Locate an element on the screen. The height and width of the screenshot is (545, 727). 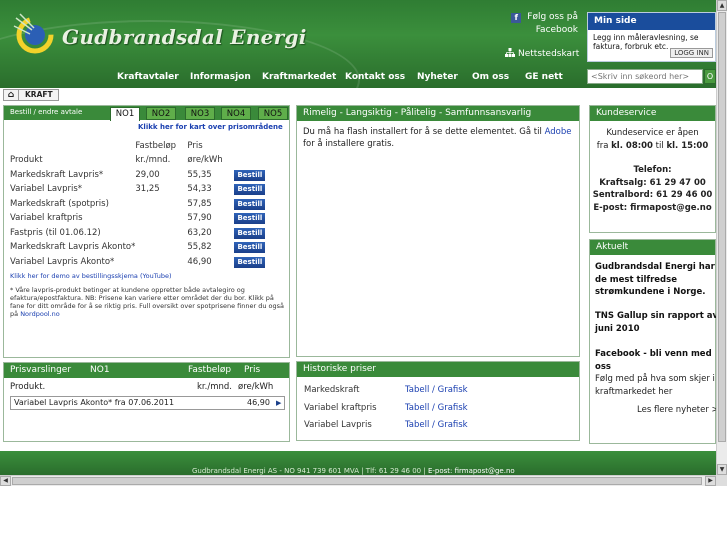
nav-kraftavtaler: Kraftavtaler is located at coordinates (148, 77).